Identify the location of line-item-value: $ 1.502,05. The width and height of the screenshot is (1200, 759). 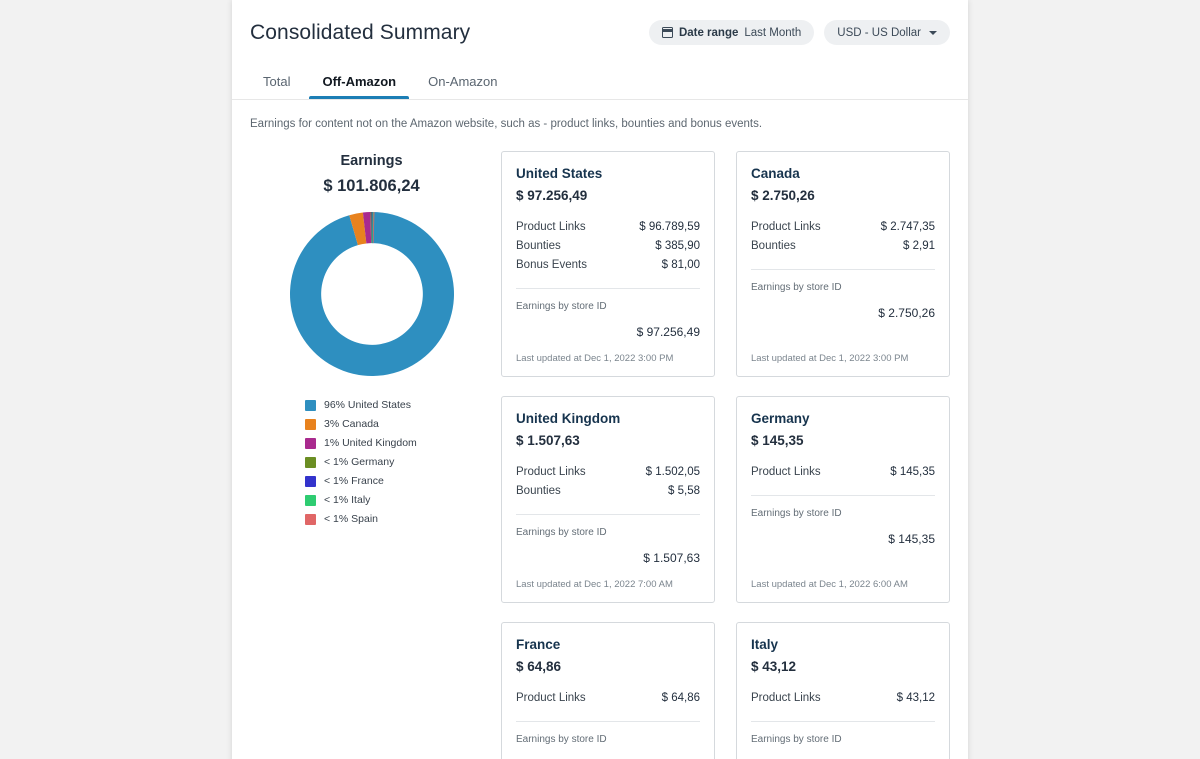
(672, 472).